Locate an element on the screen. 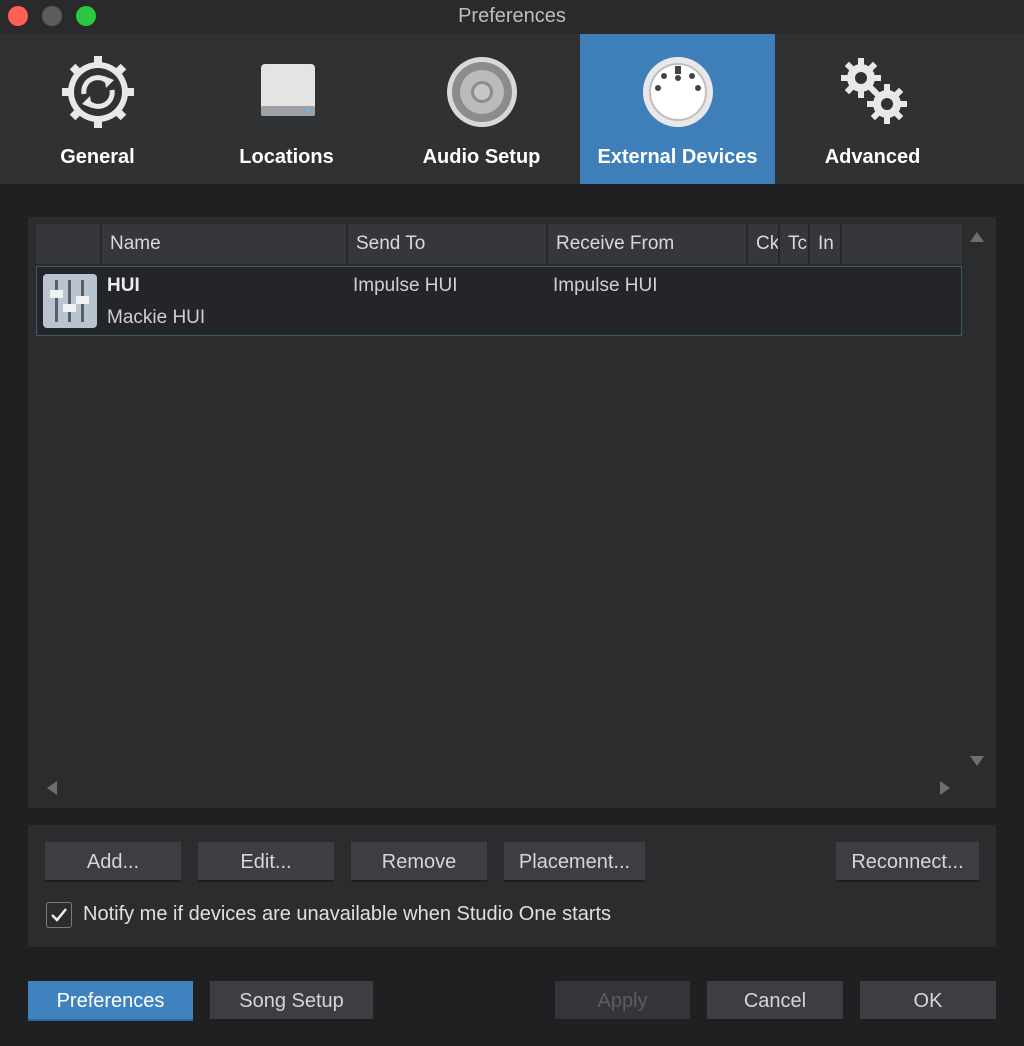  column-header-send-to: Send To is located at coordinates (448, 244).